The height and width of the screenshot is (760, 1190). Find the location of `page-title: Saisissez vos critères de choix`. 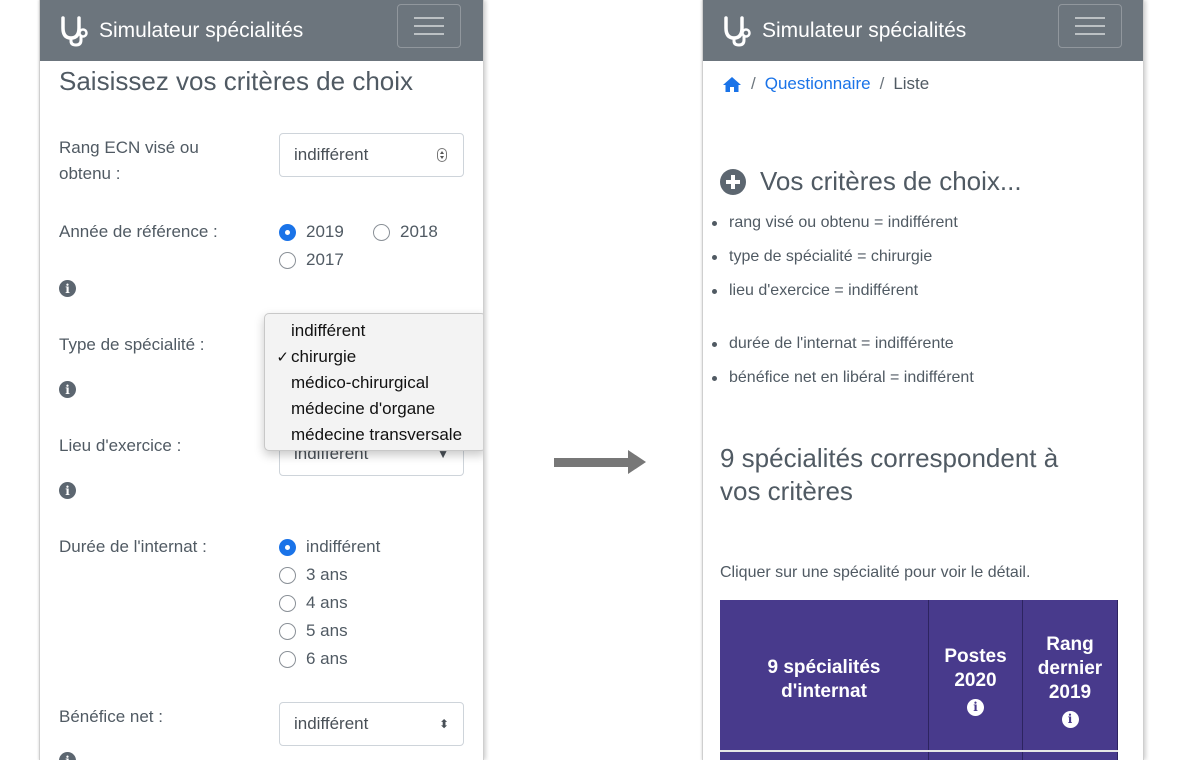

page-title: Saisissez vos critères de choix is located at coordinates (236, 81).